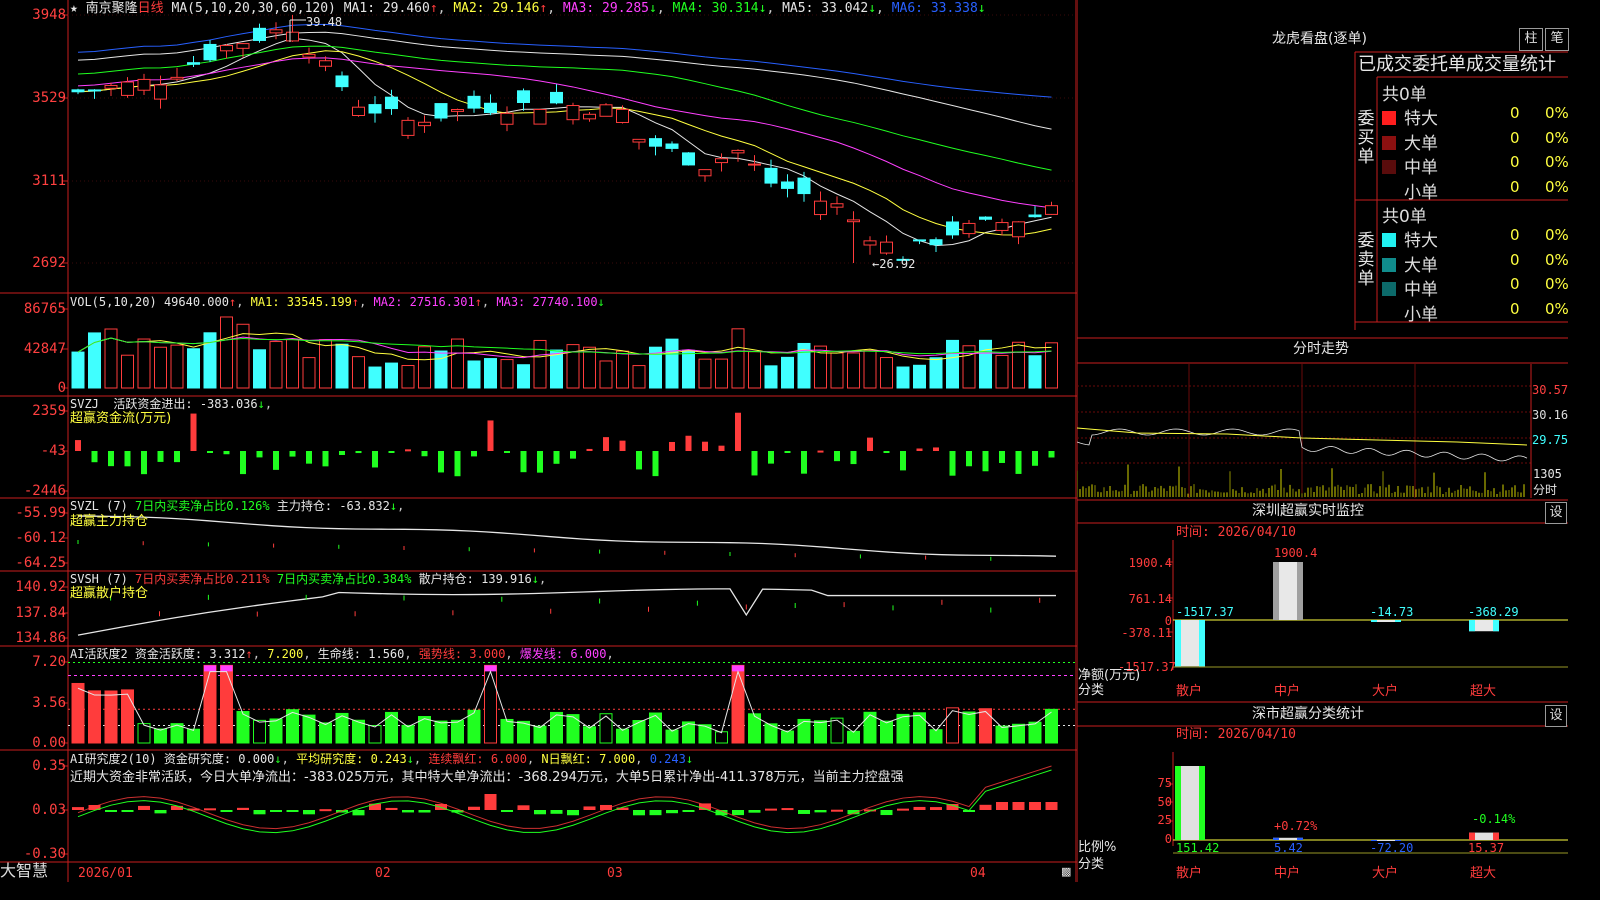  Describe the element at coordinates (226, 668) in the screenshot. I see `activity-burst-cap` at that location.